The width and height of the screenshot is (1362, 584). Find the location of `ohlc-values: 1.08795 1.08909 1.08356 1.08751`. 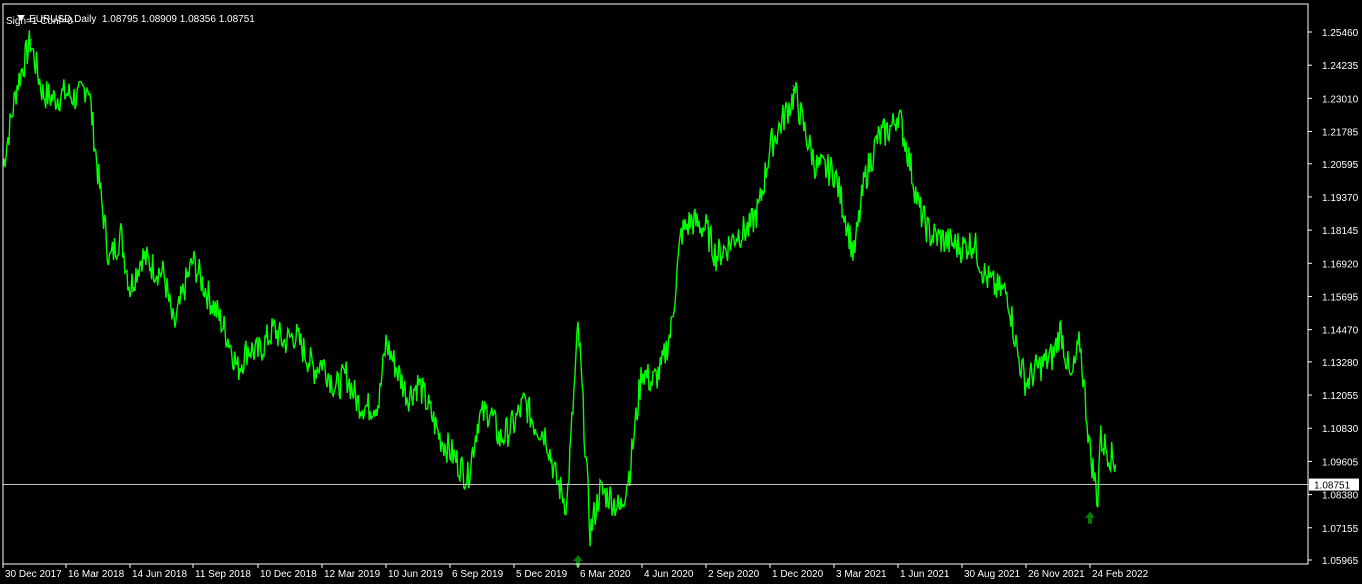

ohlc-values: 1.08795 1.08909 1.08356 1.08751 is located at coordinates (178, 19).